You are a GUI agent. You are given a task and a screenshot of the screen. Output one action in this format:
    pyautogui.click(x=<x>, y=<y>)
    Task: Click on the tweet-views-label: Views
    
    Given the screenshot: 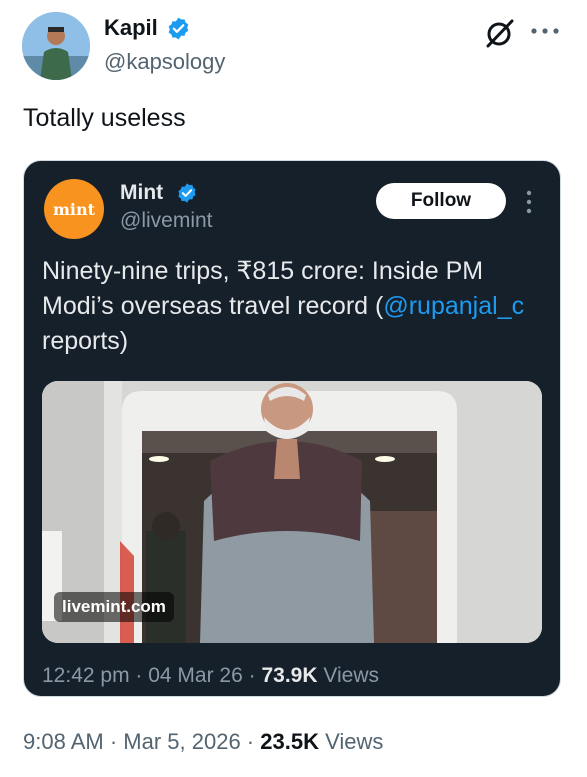 What is the action you would take?
    pyautogui.click(x=354, y=741)
    